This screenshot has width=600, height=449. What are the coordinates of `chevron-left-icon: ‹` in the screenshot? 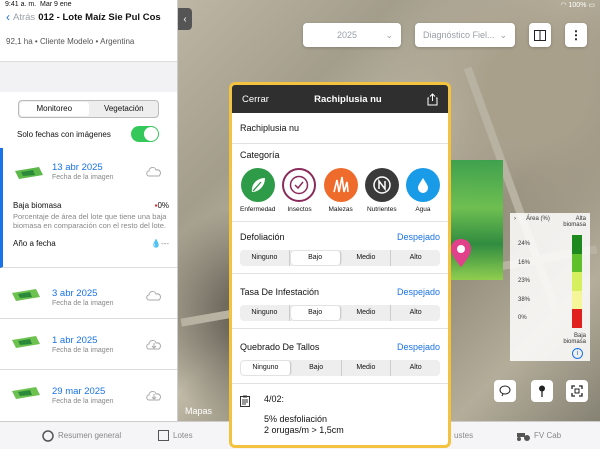 It's located at (185, 19).